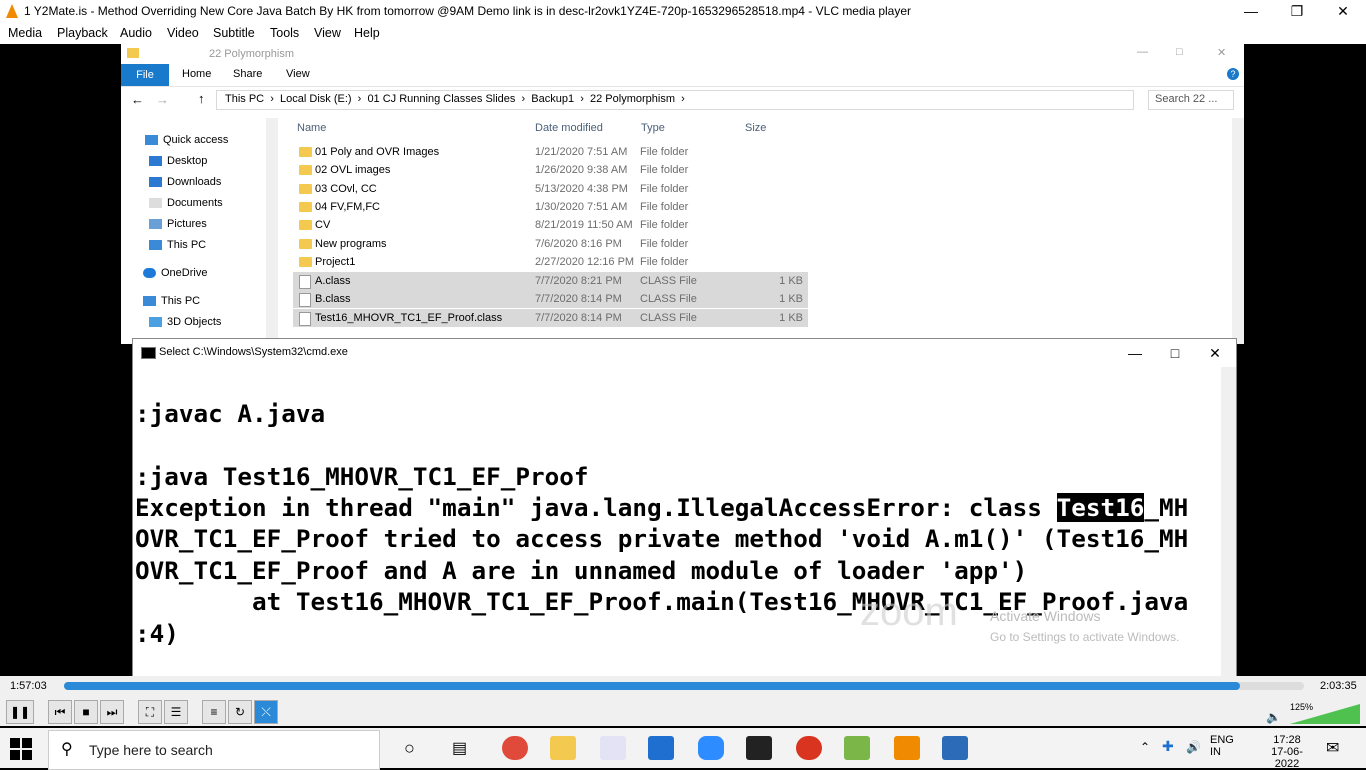 This screenshot has width=1366, height=770. What do you see at coordinates (661, 748) in the screenshot?
I see `store-icon` at bounding box center [661, 748].